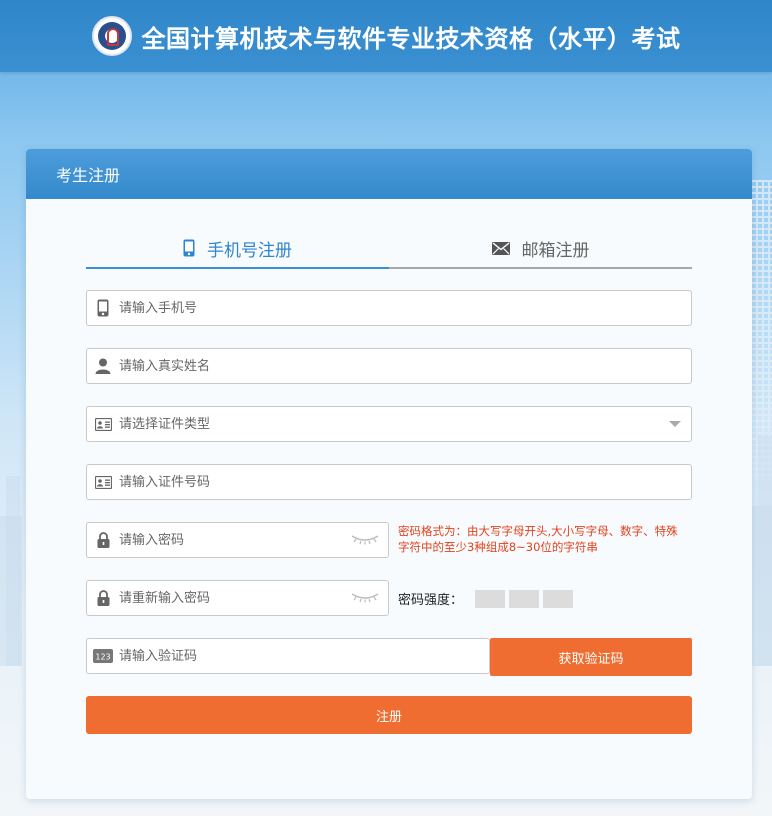 This screenshot has height=816, width=772. What do you see at coordinates (389, 715) in the screenshot?
I see `register-button: 注册` at bounding box center [389, 715].